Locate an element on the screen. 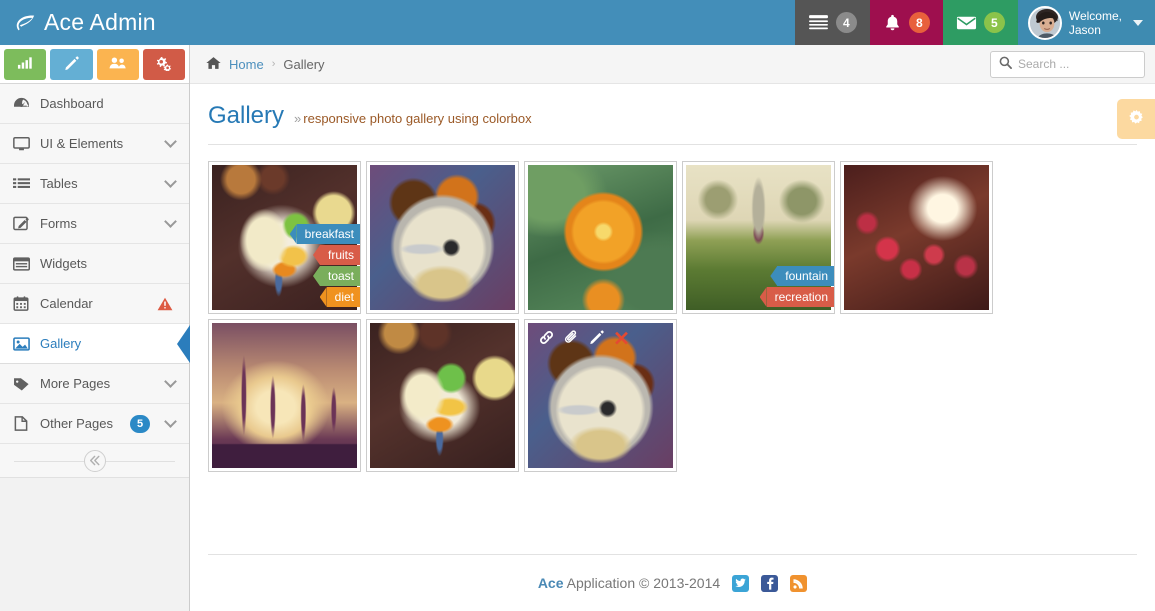 The image size is (1155, 611). shortcut-edit is located at coordinates (71, 64).